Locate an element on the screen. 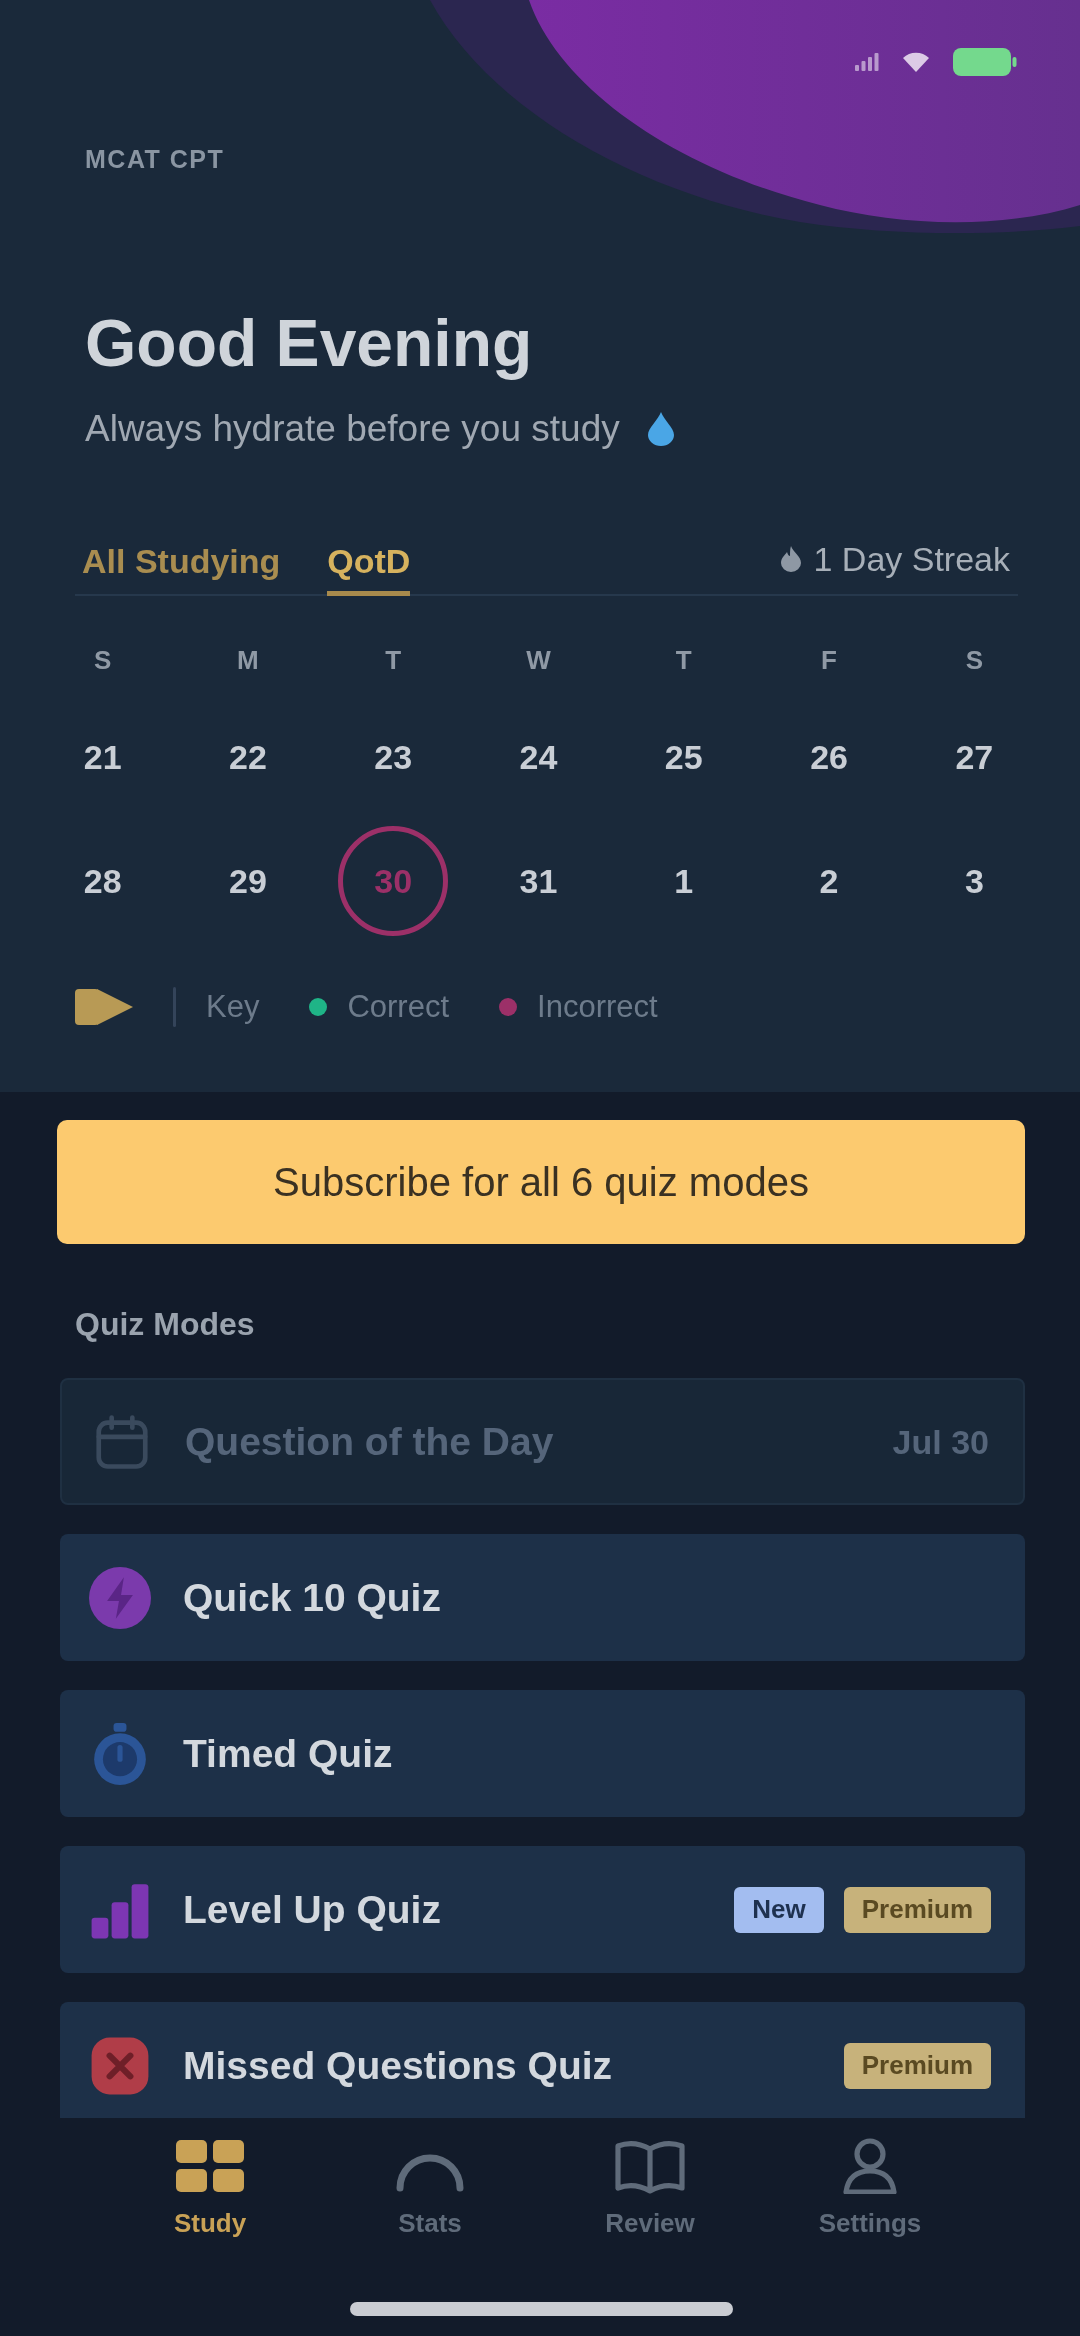  quiz-mode-card: Timed Quiz is located at coordinates (542, 1753).